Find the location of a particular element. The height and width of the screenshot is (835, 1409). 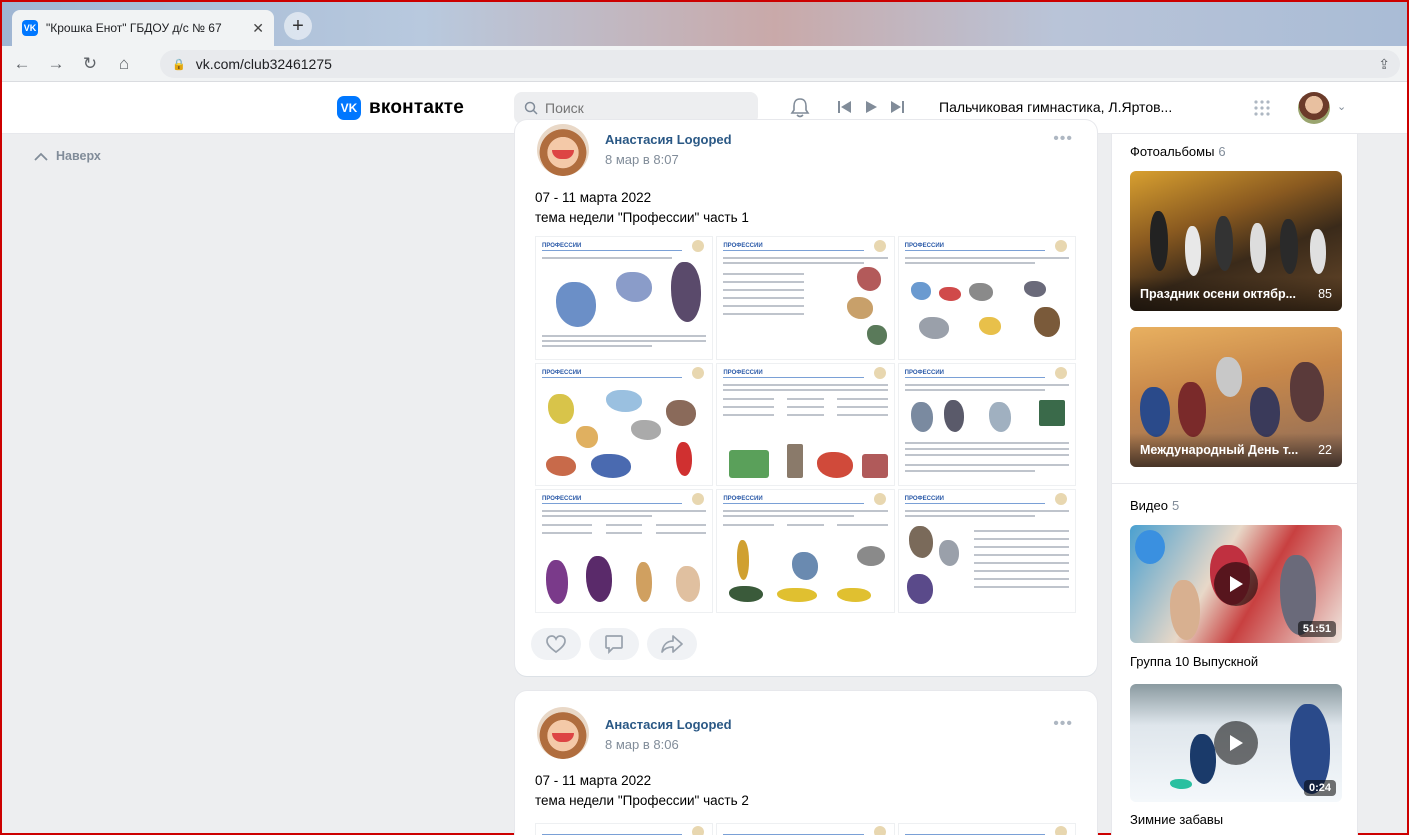

photo-album: Праздник осени октябр... 85 is located at coordinates (1236, 241).